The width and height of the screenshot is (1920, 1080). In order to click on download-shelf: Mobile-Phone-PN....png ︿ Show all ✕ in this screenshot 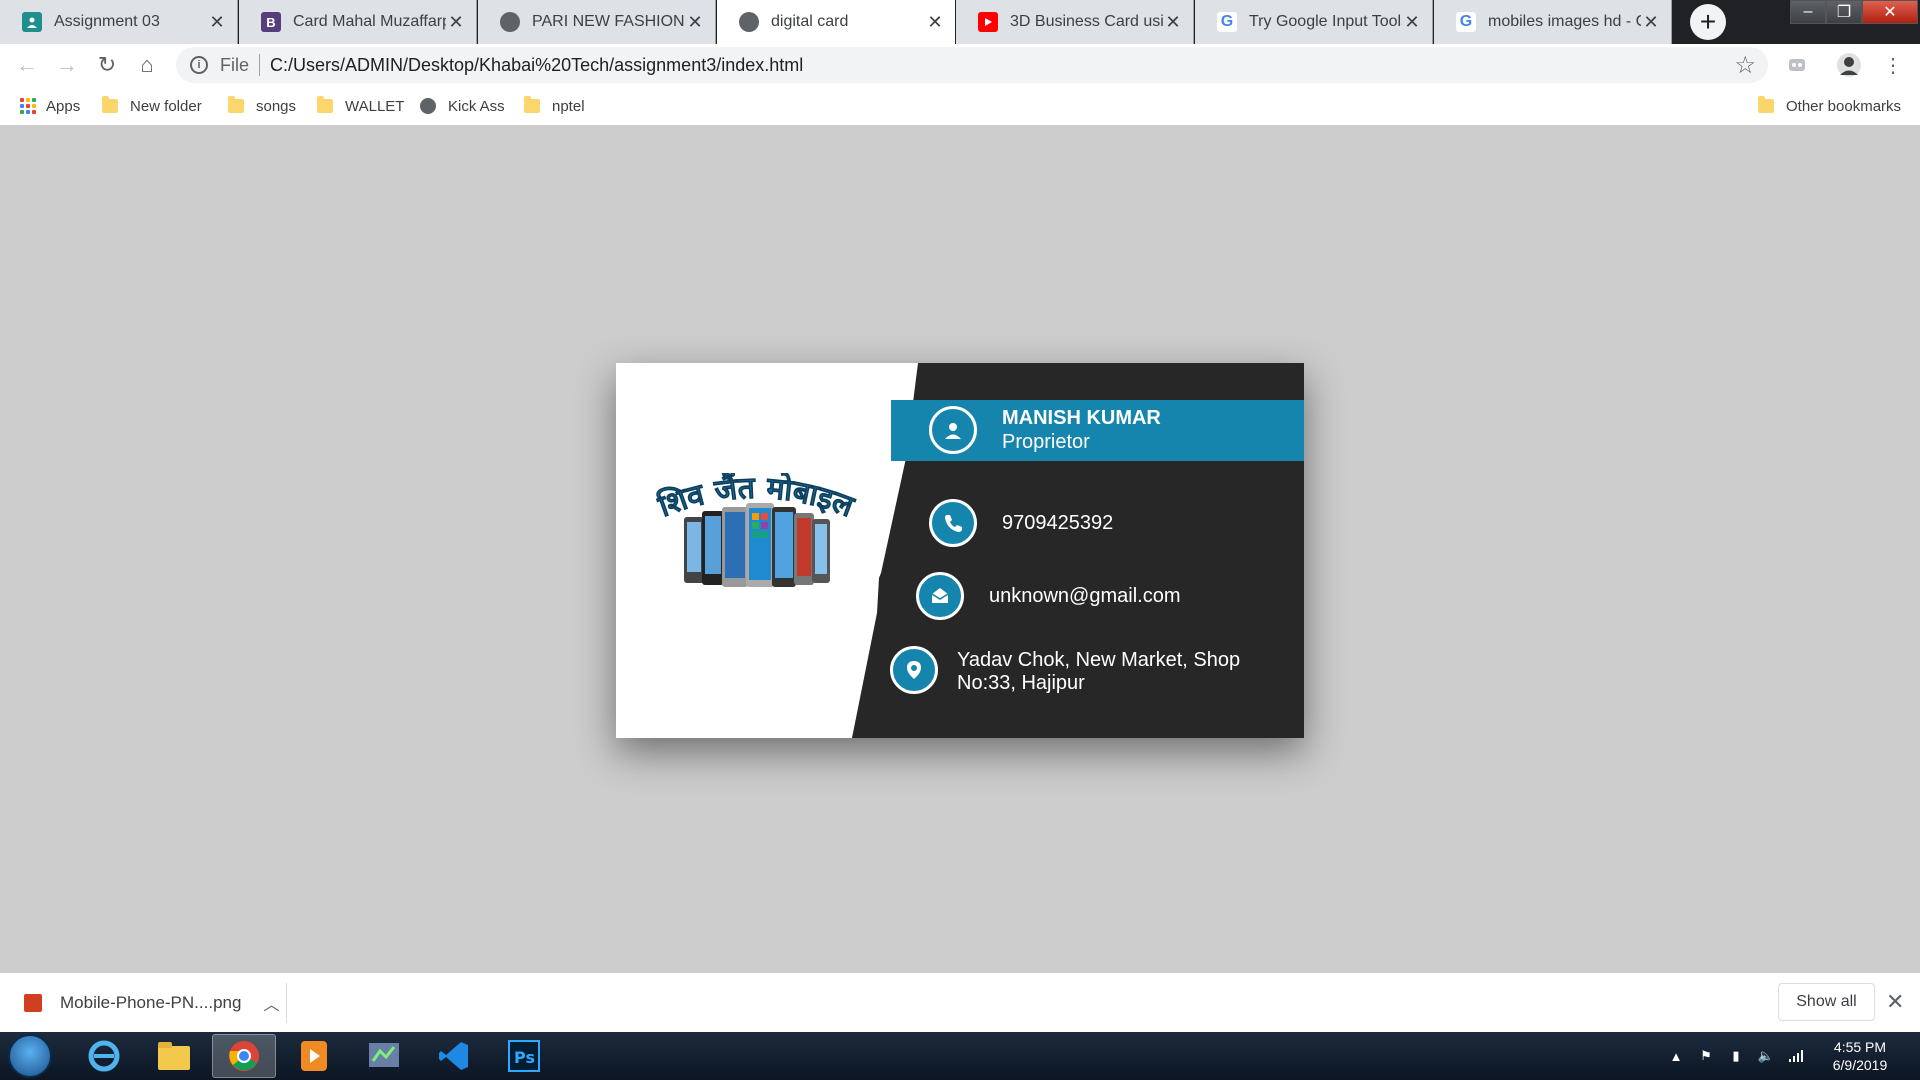, I will do `click(960, 1002)`.